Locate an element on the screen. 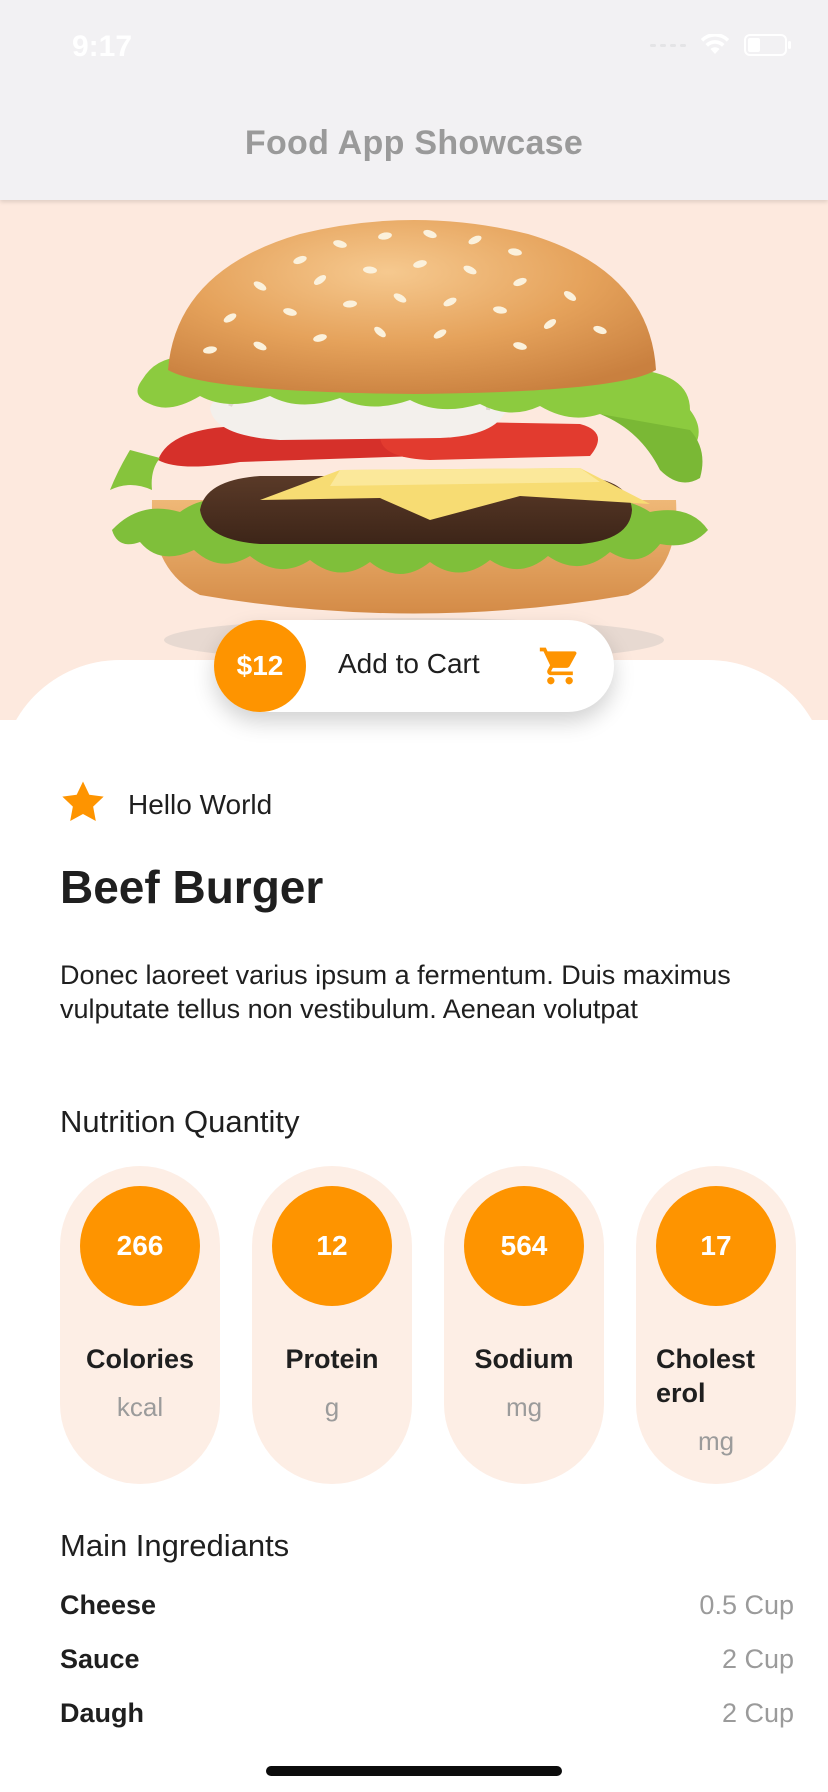  ingredient-row: Daugh 2 Cup is located at coordinates (427, 1713).